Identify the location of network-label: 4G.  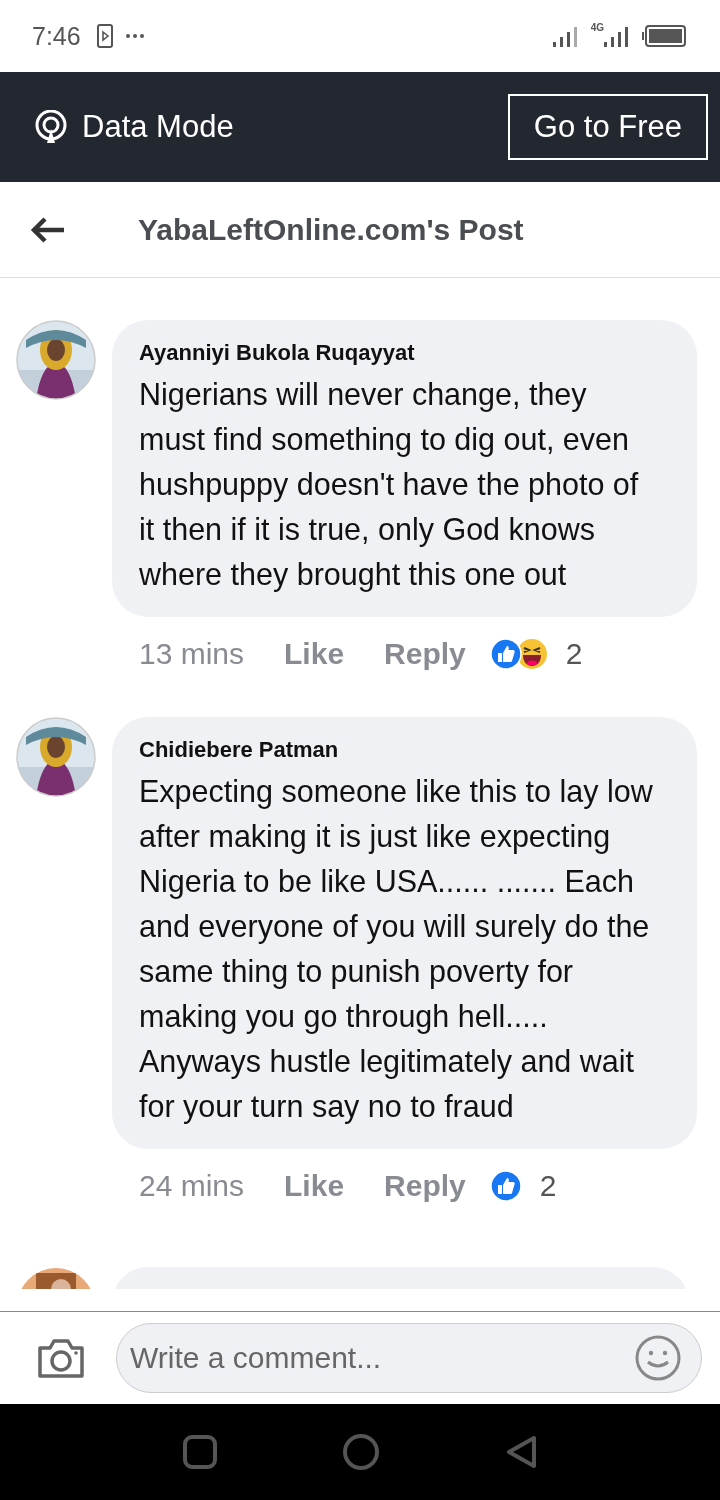
(597, 27).